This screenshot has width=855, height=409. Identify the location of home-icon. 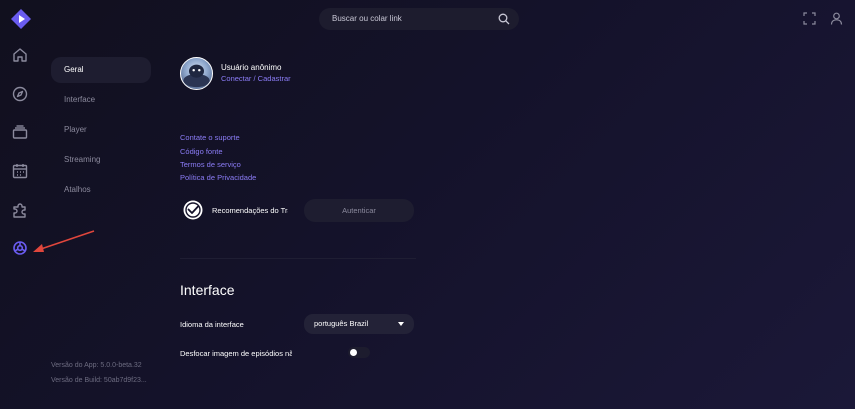
(20, 55).